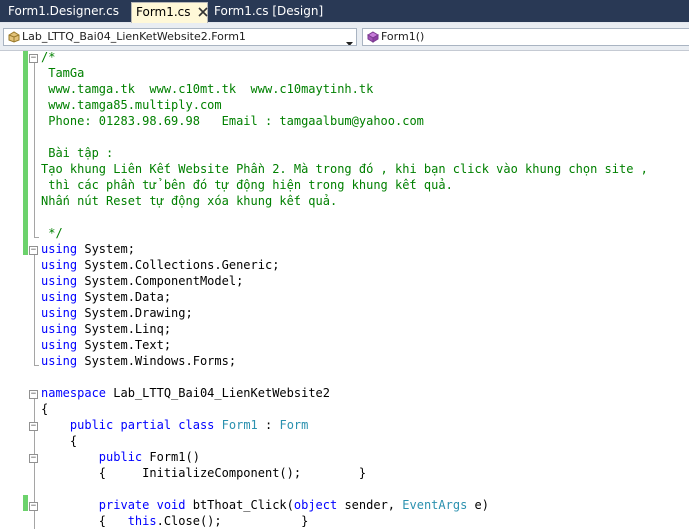  What do you see at coordinates (14, 38) in the screenshot?
I see `class-icon` at bounding box center [14, 38].